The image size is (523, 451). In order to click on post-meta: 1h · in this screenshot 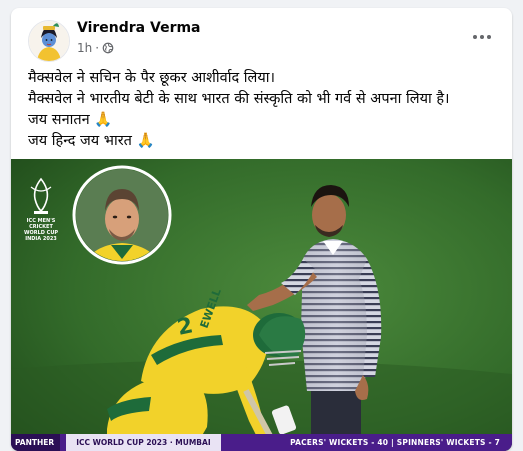, I will do `click(95, 48)`.